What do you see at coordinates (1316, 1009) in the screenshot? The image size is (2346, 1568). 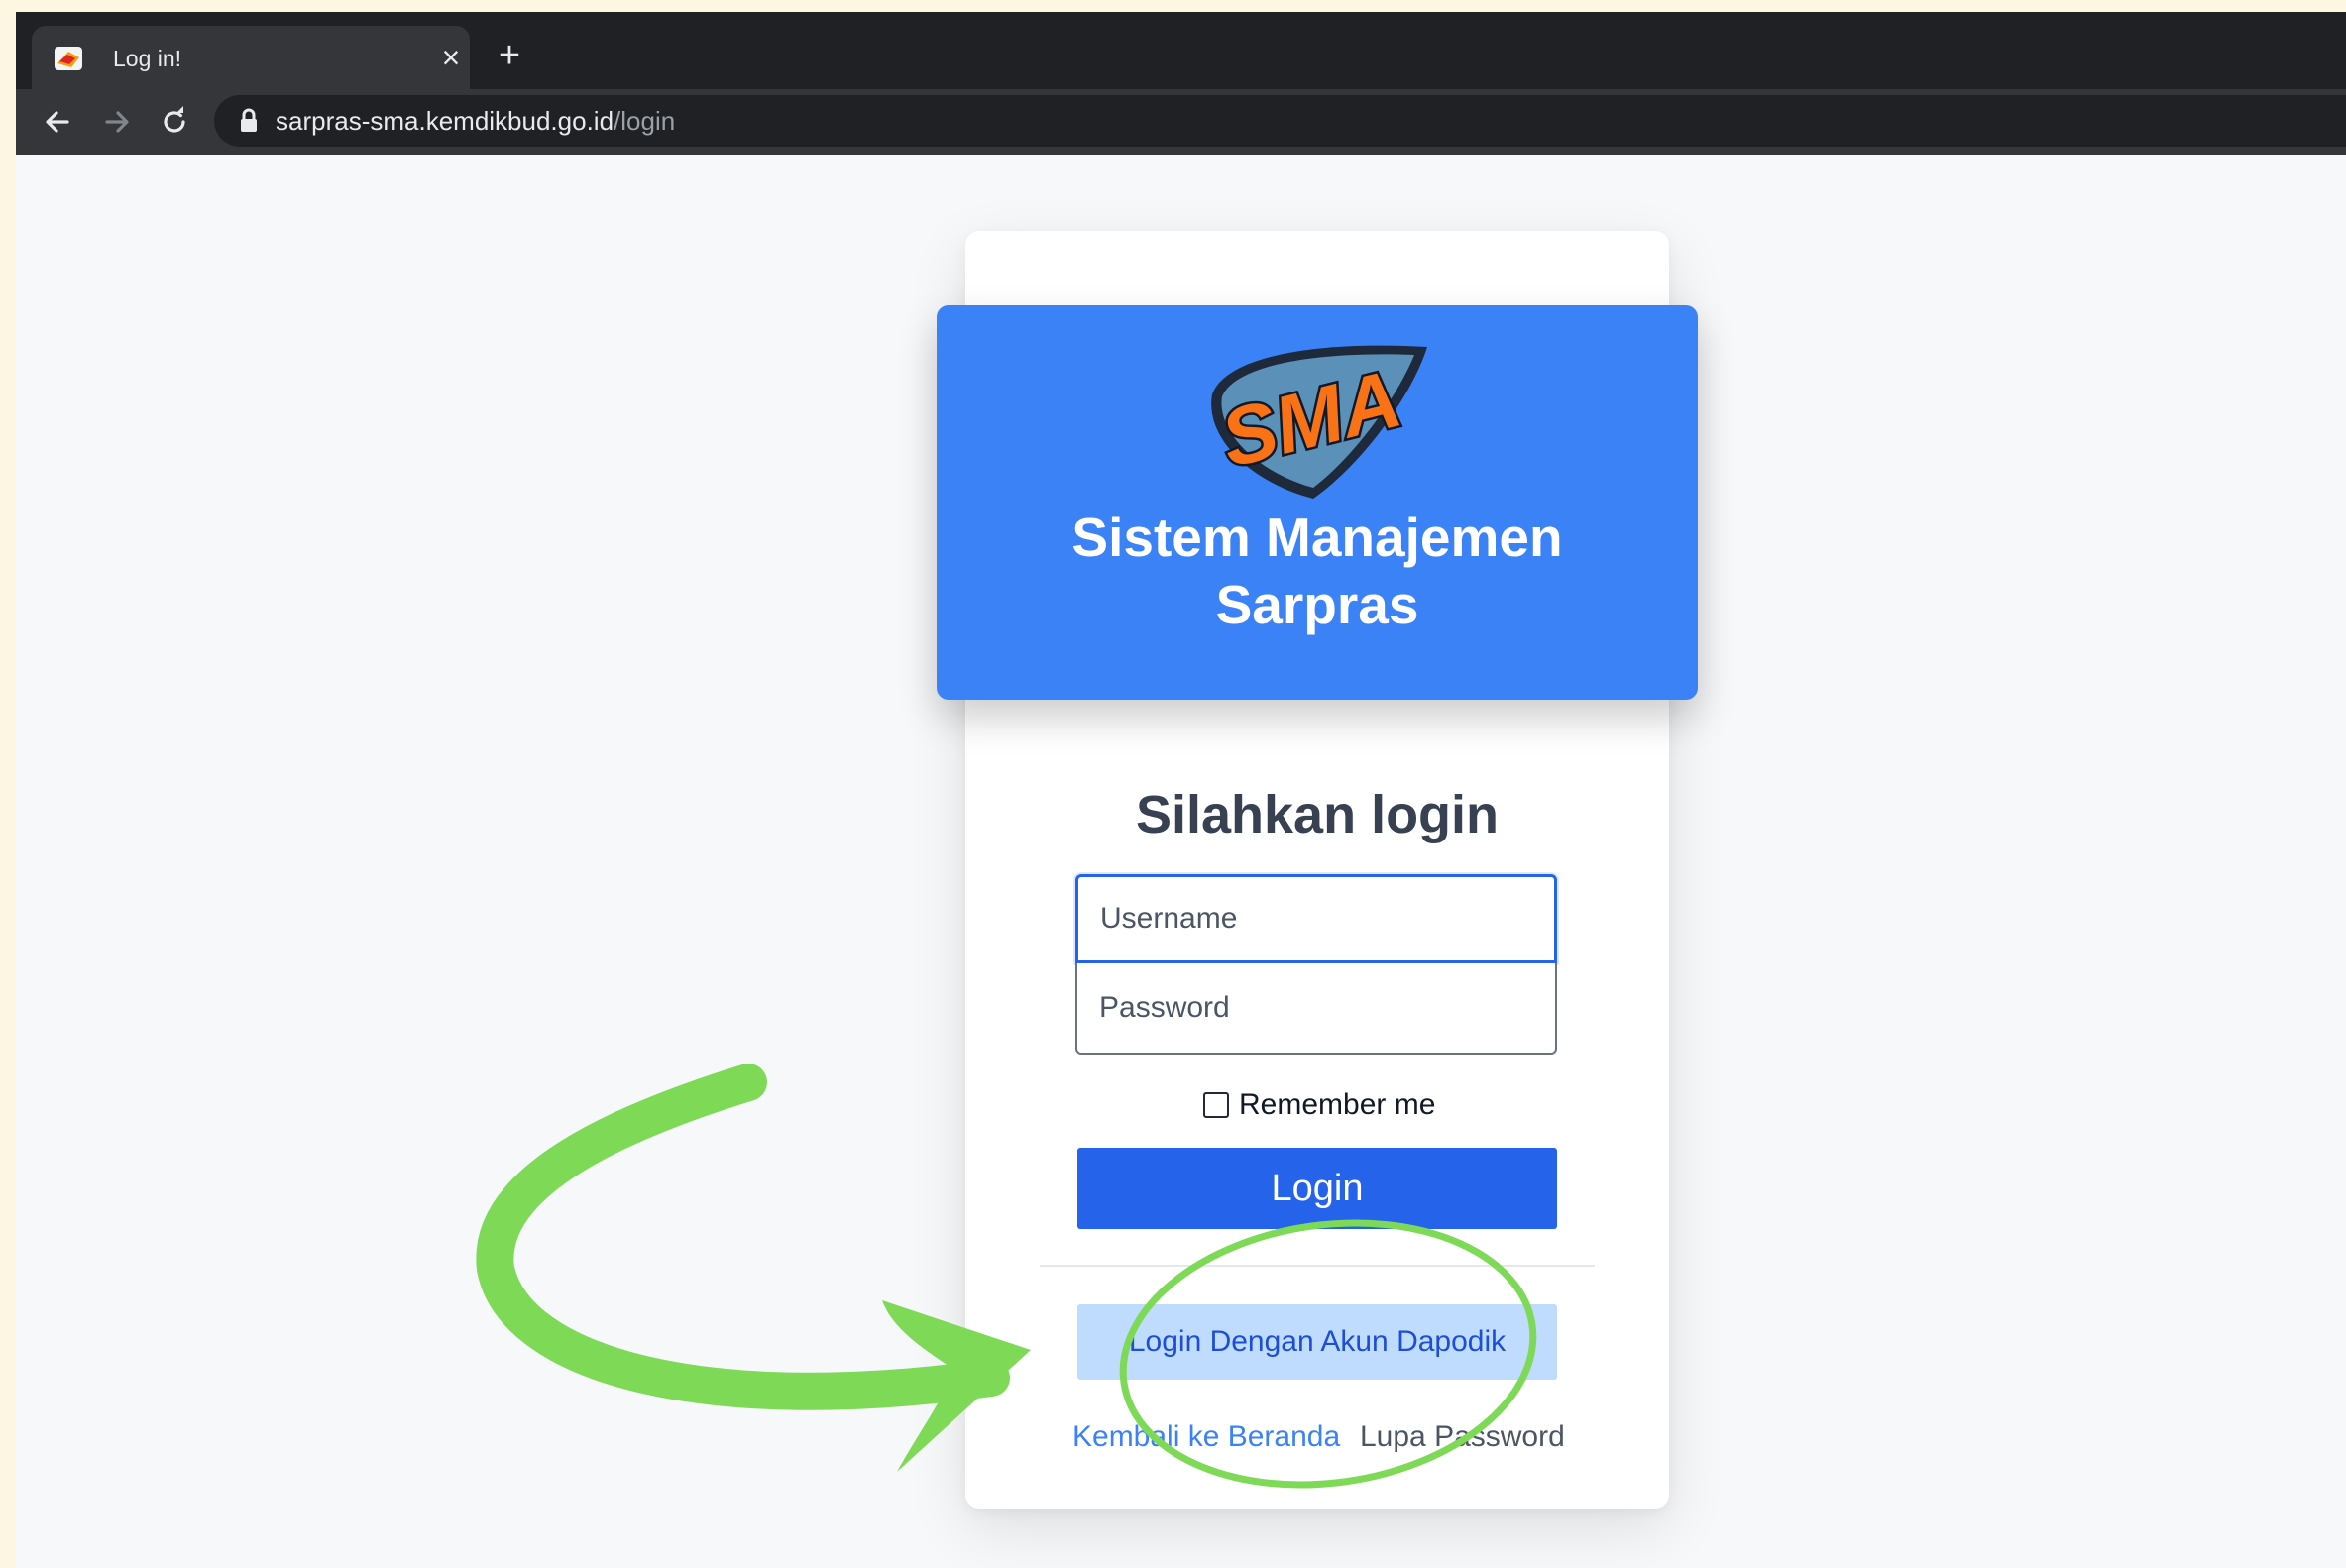 I see `password-input` at bounding box center [1316, 1009].